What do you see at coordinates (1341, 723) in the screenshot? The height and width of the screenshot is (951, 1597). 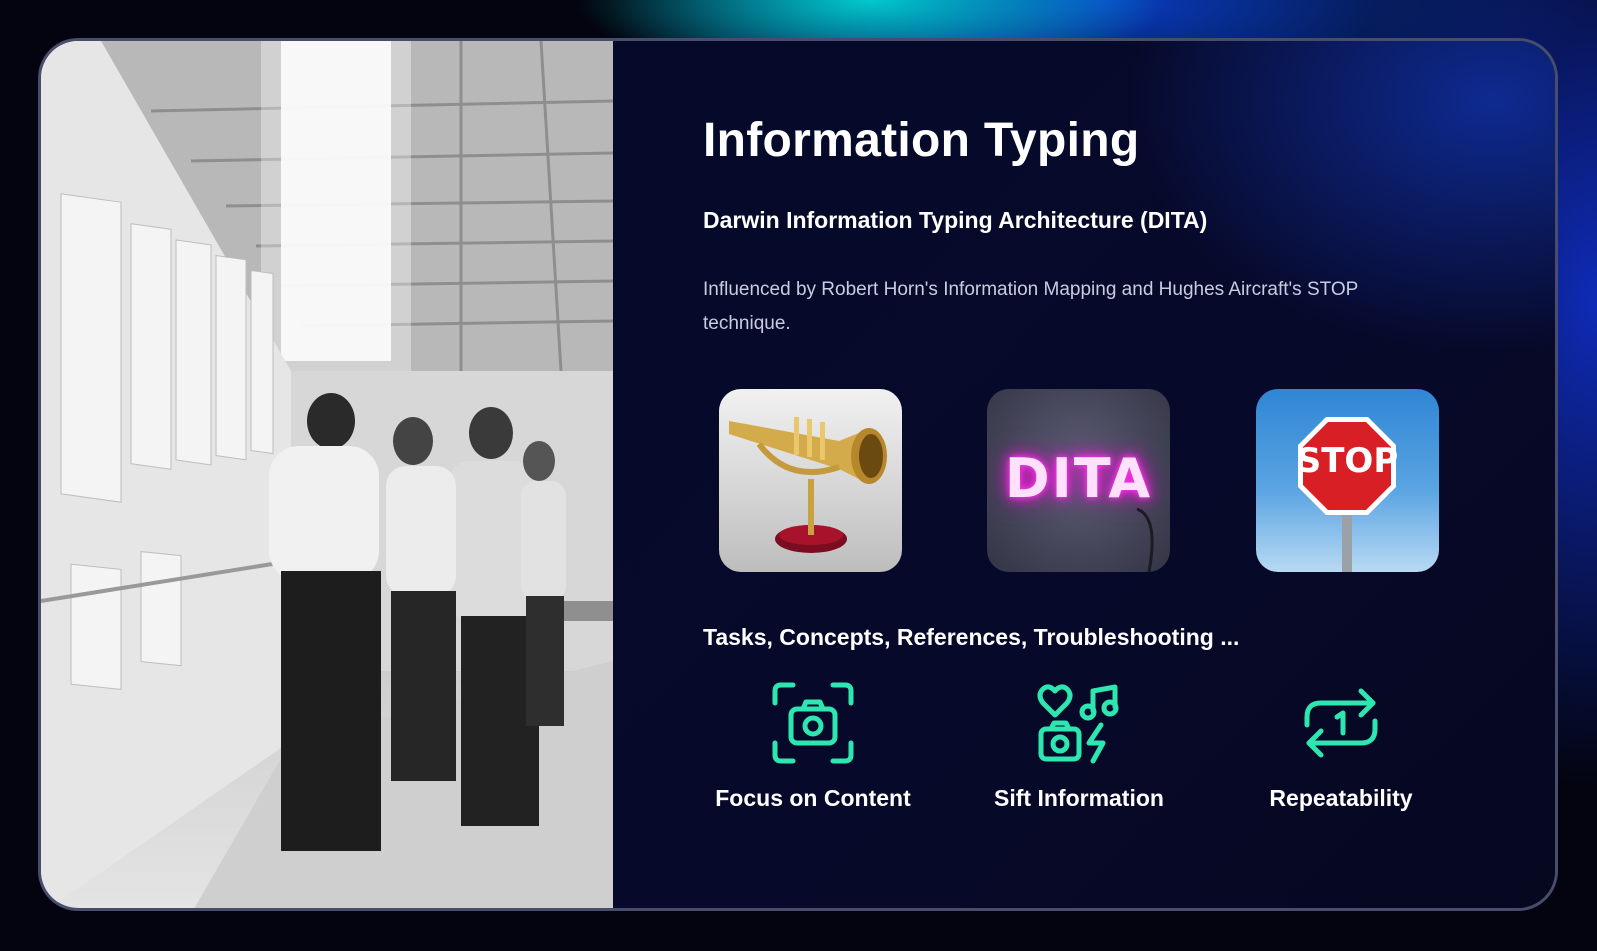 I see `repeat-one-icon` at bounding box center [1341, 723].